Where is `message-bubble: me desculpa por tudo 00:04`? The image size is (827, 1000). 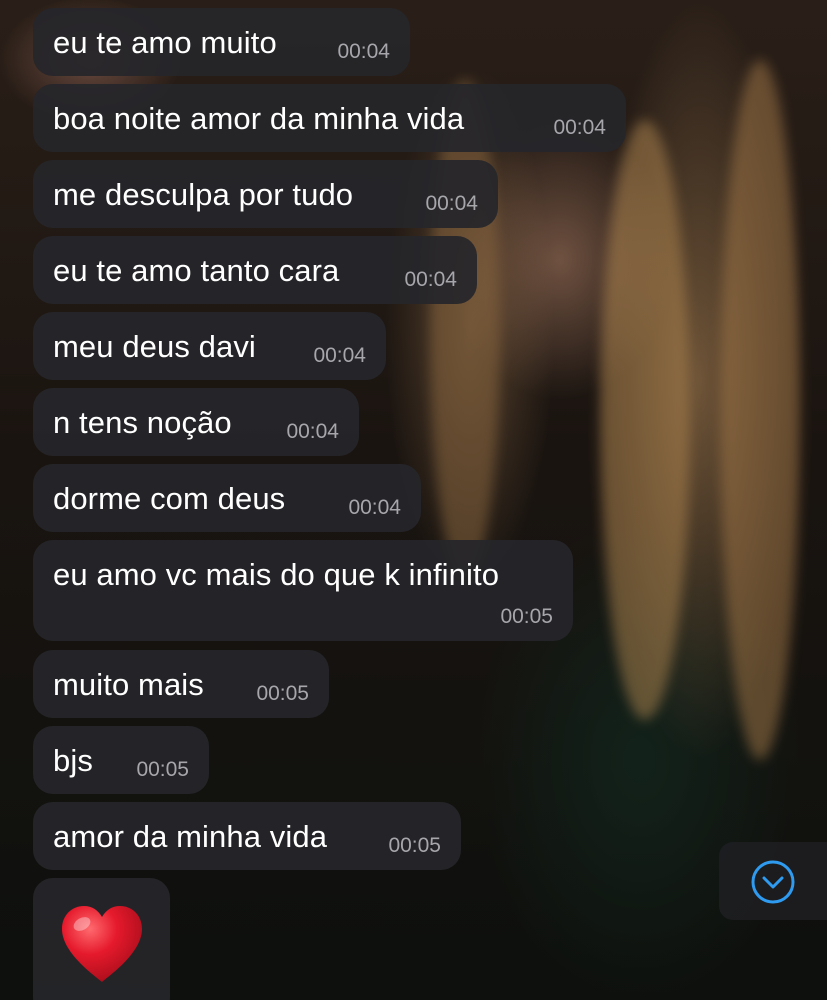 message-bubble: me desculpa por tudo 00:04 is located at coordinates (265, 194).